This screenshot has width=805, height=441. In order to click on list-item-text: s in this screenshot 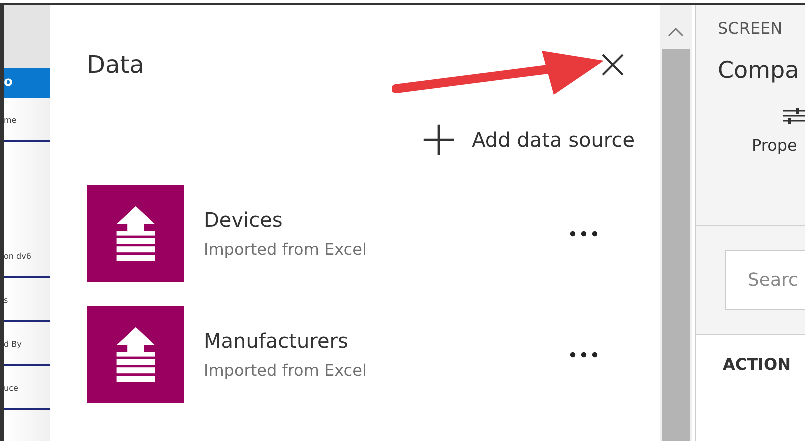, I will do `click(7, 301)`.